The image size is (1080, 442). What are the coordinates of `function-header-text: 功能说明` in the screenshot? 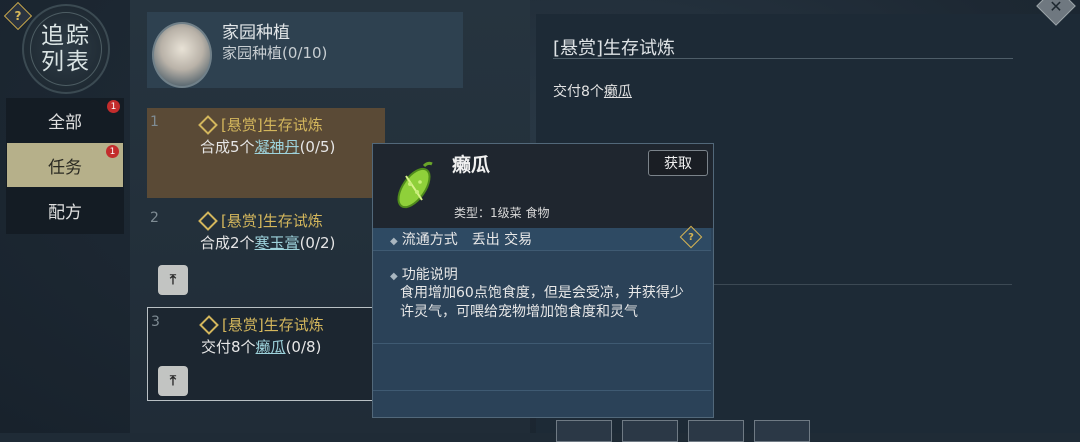 It's located at (429, 275).